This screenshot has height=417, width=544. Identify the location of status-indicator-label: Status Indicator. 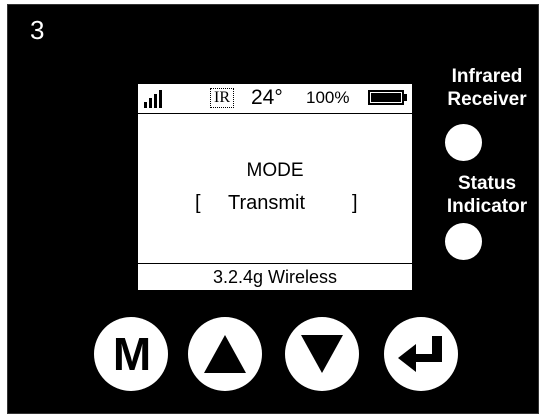
(487, 195).